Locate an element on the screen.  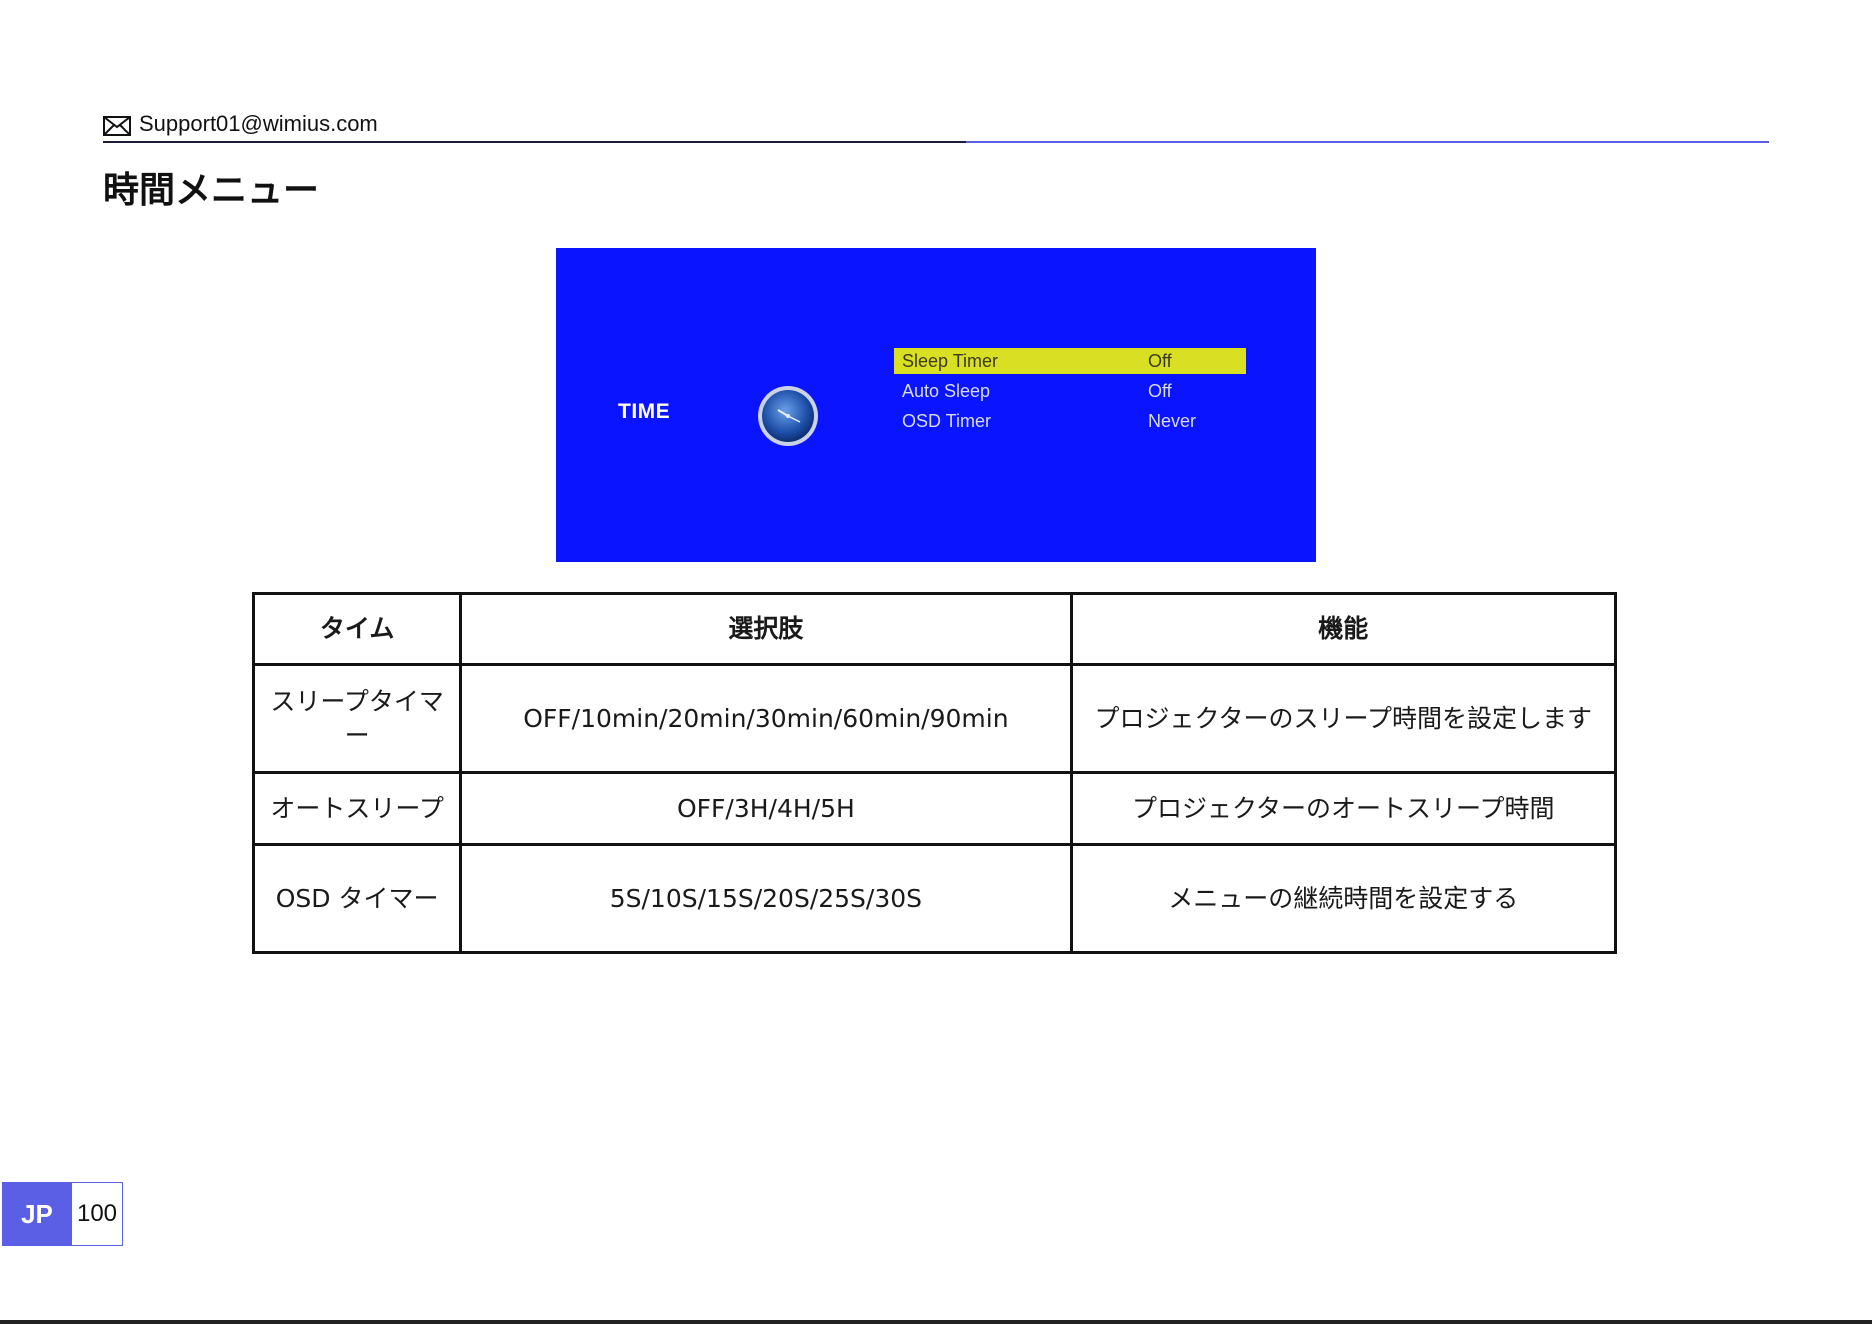
osd-item-label: Sleep Timer is located at coordinates (950, 361).